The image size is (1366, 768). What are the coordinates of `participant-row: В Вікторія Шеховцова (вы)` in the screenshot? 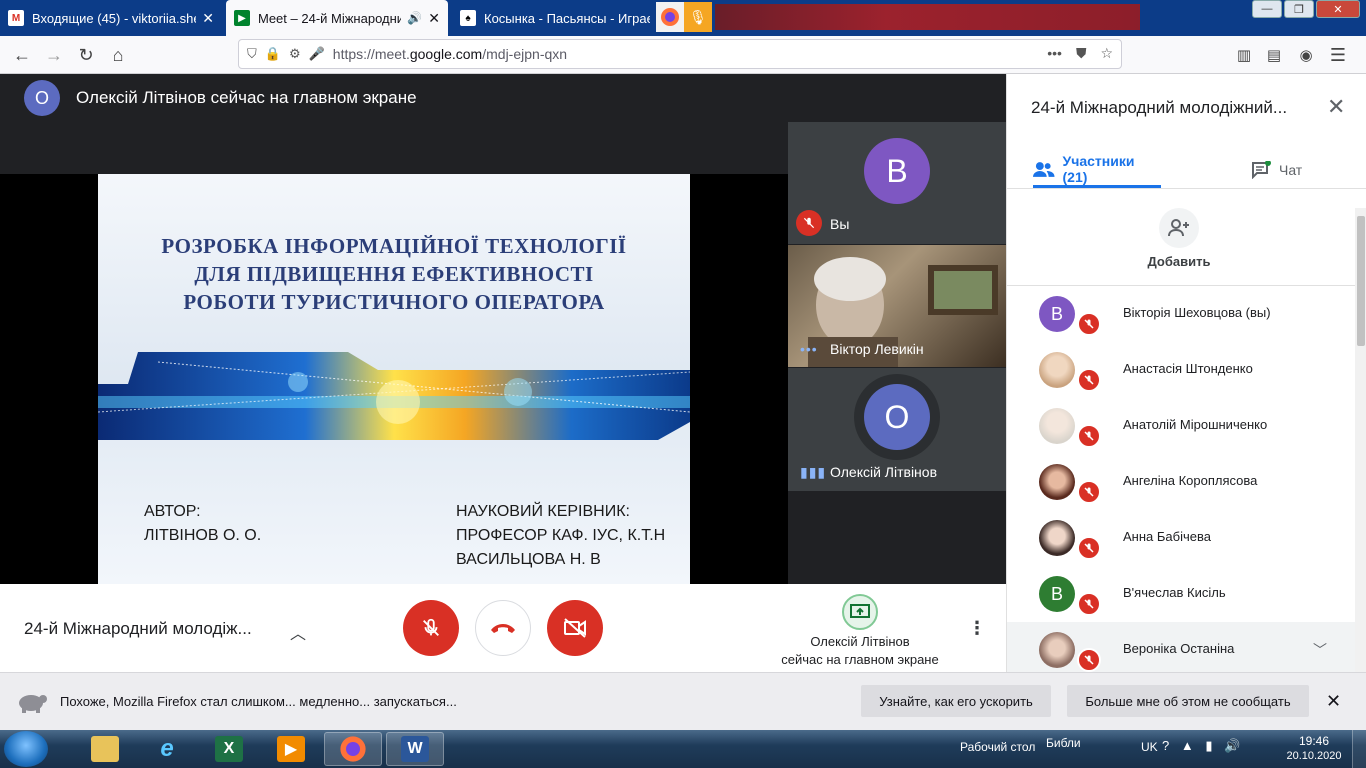 It's located at (1181, 314).